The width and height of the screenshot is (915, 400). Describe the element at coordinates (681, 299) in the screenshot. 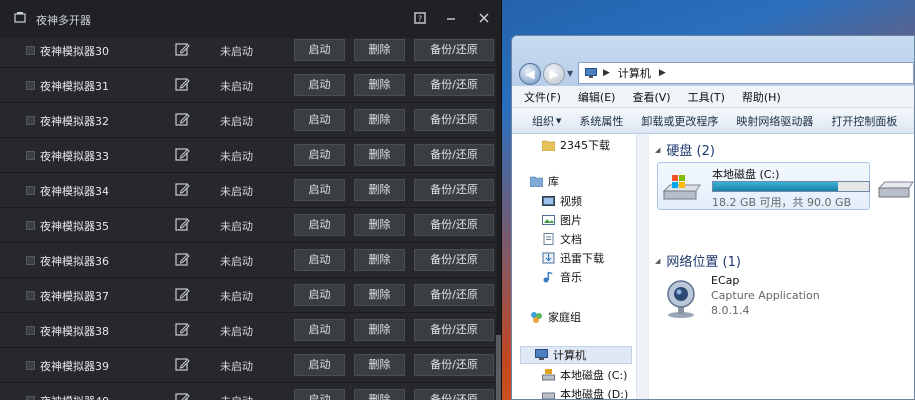

I see `webcam-icon` at that location.